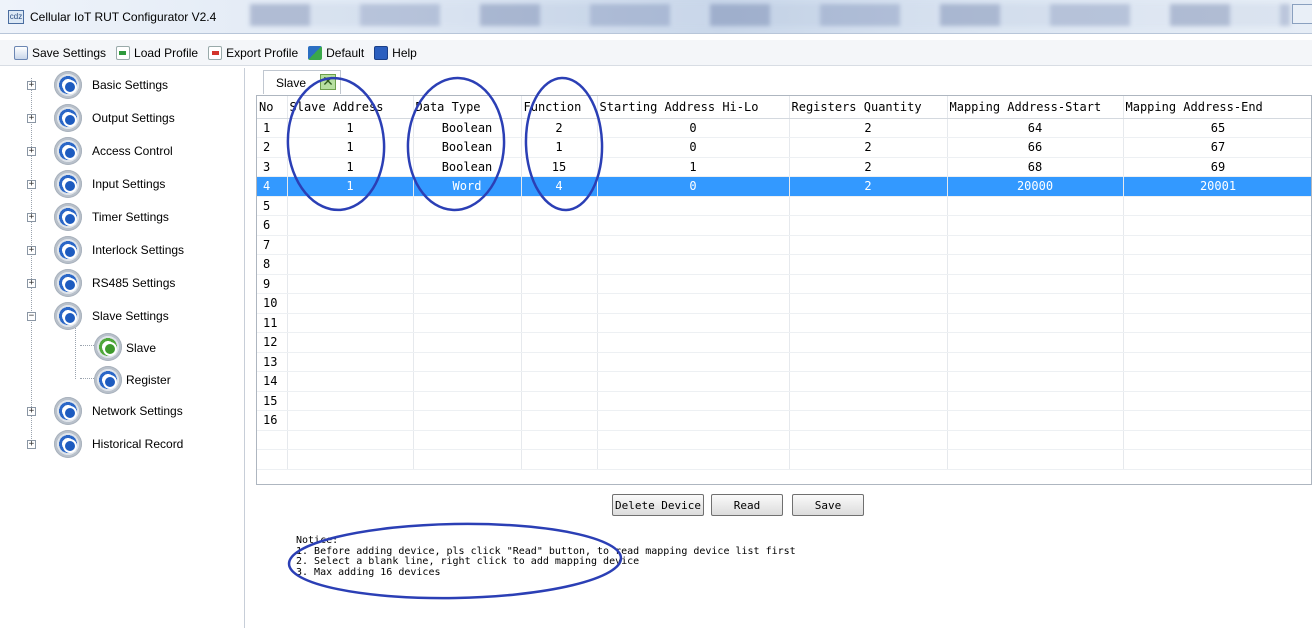 This screenshot has width=1312, height=628. What do you see at coordinates (302, 82) in the screenshot?
I see `tab-slave: Slave ✕` at bounding box center [302, 82].